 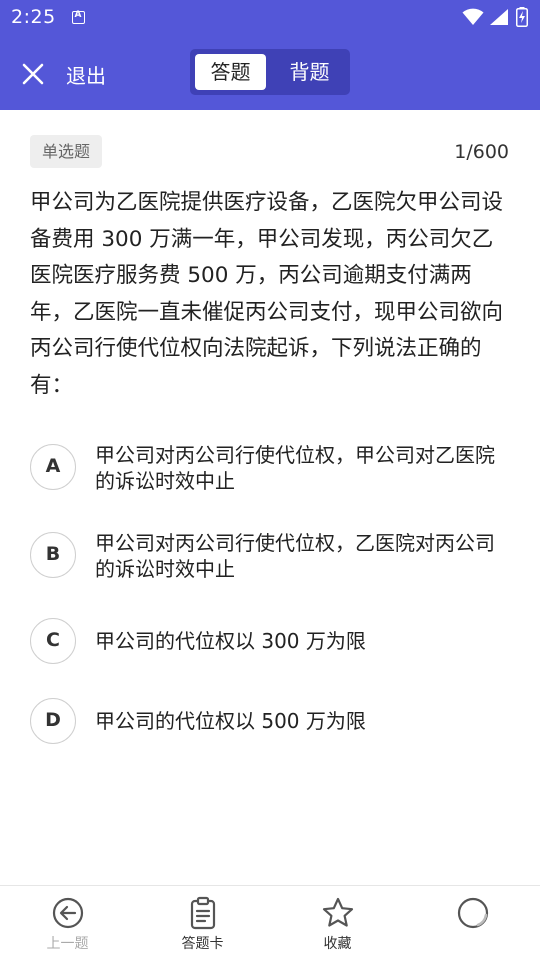 I want to click on star-icon, so click(x=337, y=912).